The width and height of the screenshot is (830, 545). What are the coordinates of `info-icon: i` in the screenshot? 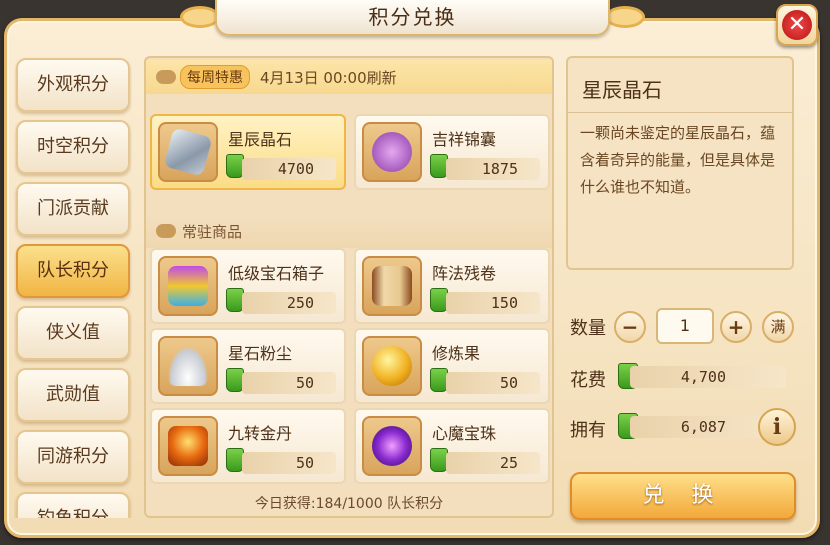 It's located at (777, 427).